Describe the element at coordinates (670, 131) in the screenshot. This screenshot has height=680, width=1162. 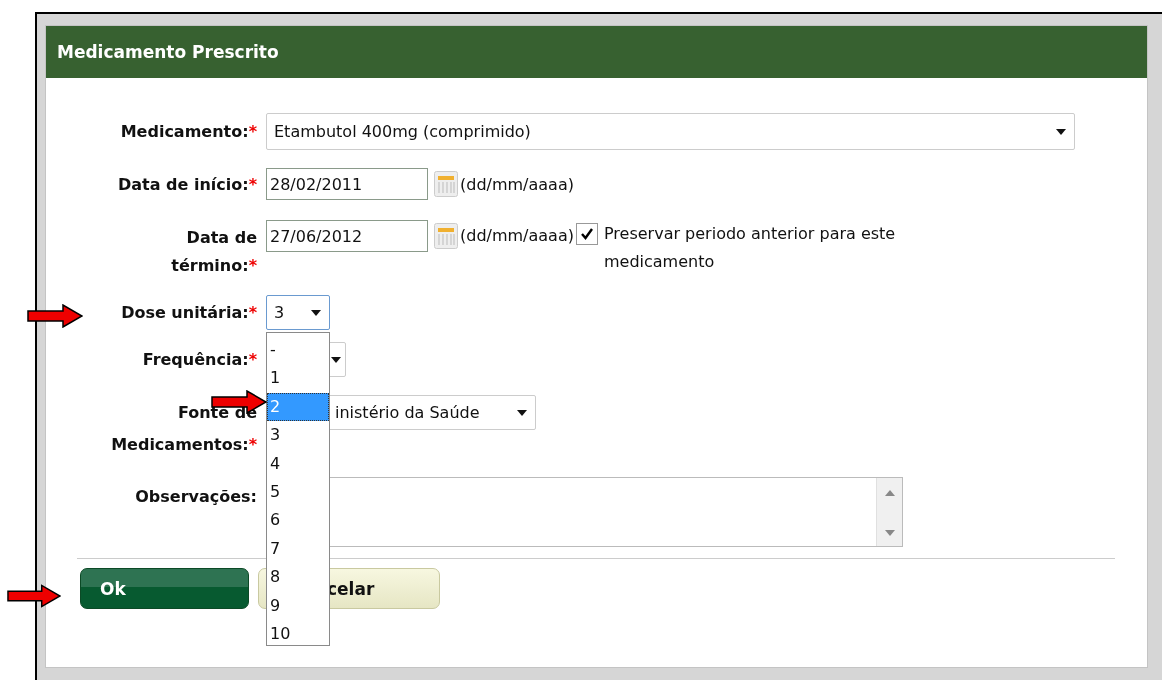
I see `medication-select: Etambutol 400mg (comprimido)` at that location.